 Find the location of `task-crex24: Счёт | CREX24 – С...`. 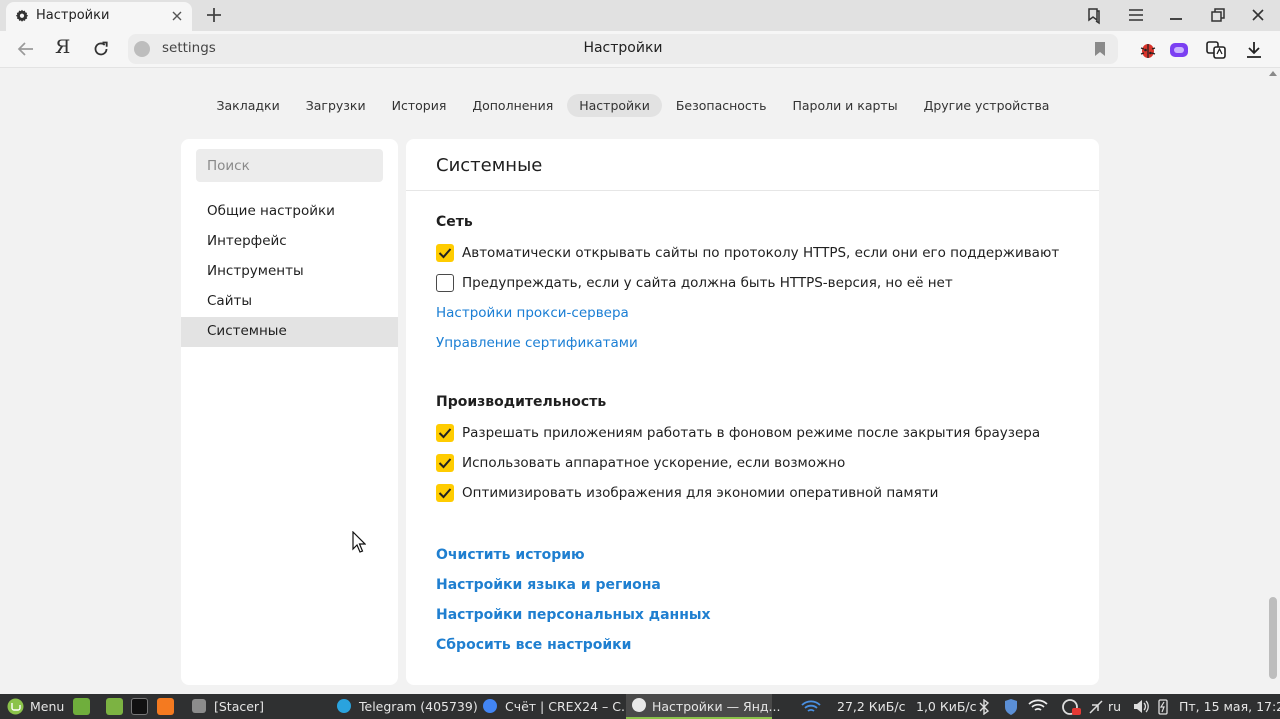

task-crex24: Счёт | CREX24 – С... is located at coordinates (554, 706).